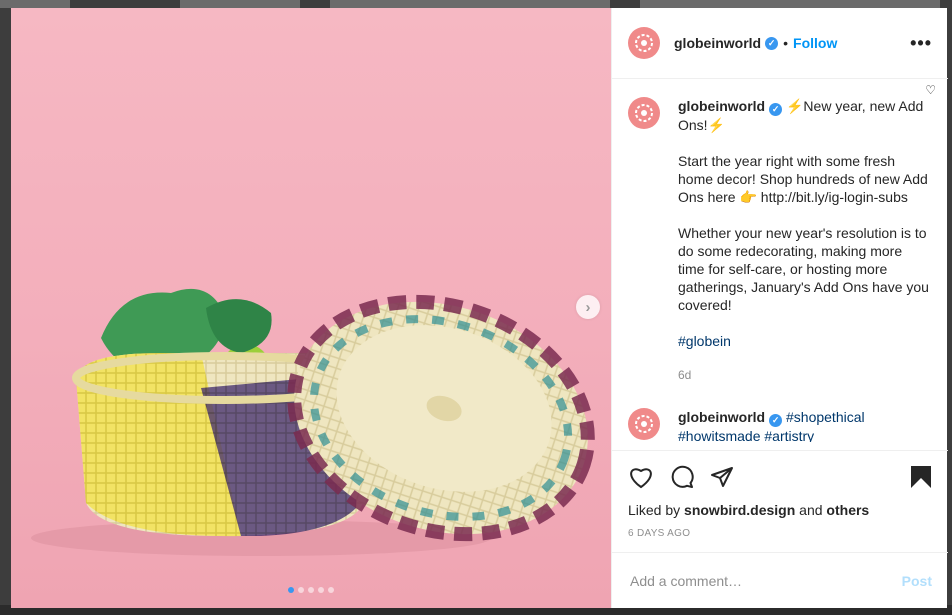 The width and height of the screenshot is (952, 615). What do you see at coordinates (780, 538) in the screenshot?
I see `post-date: 6 DAYS AGO` at bounding box center [780, 538].